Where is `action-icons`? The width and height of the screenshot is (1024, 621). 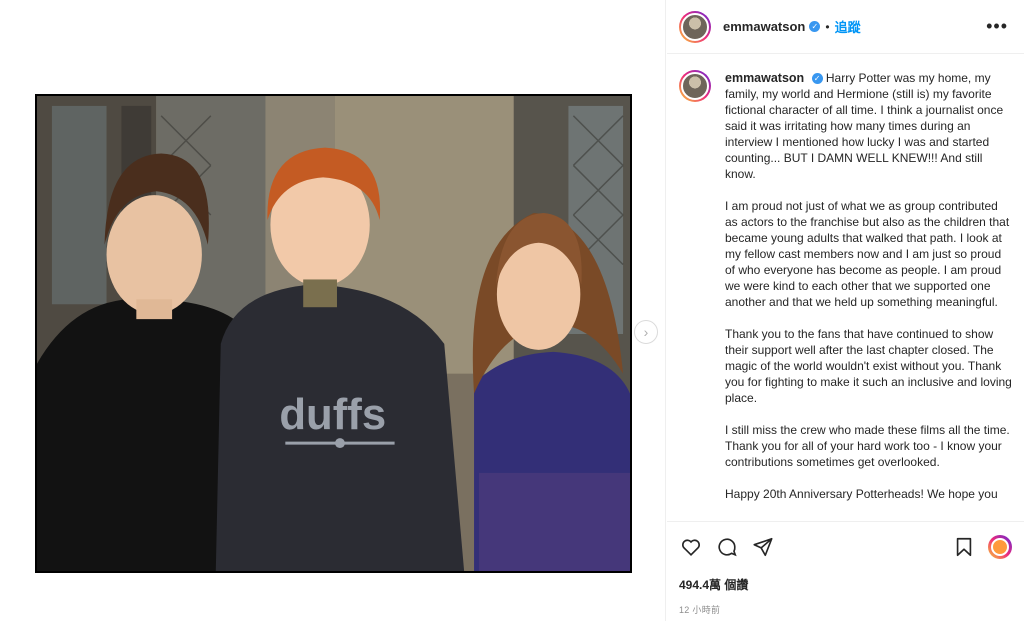 action-icons is located at coordinates (845, 547).